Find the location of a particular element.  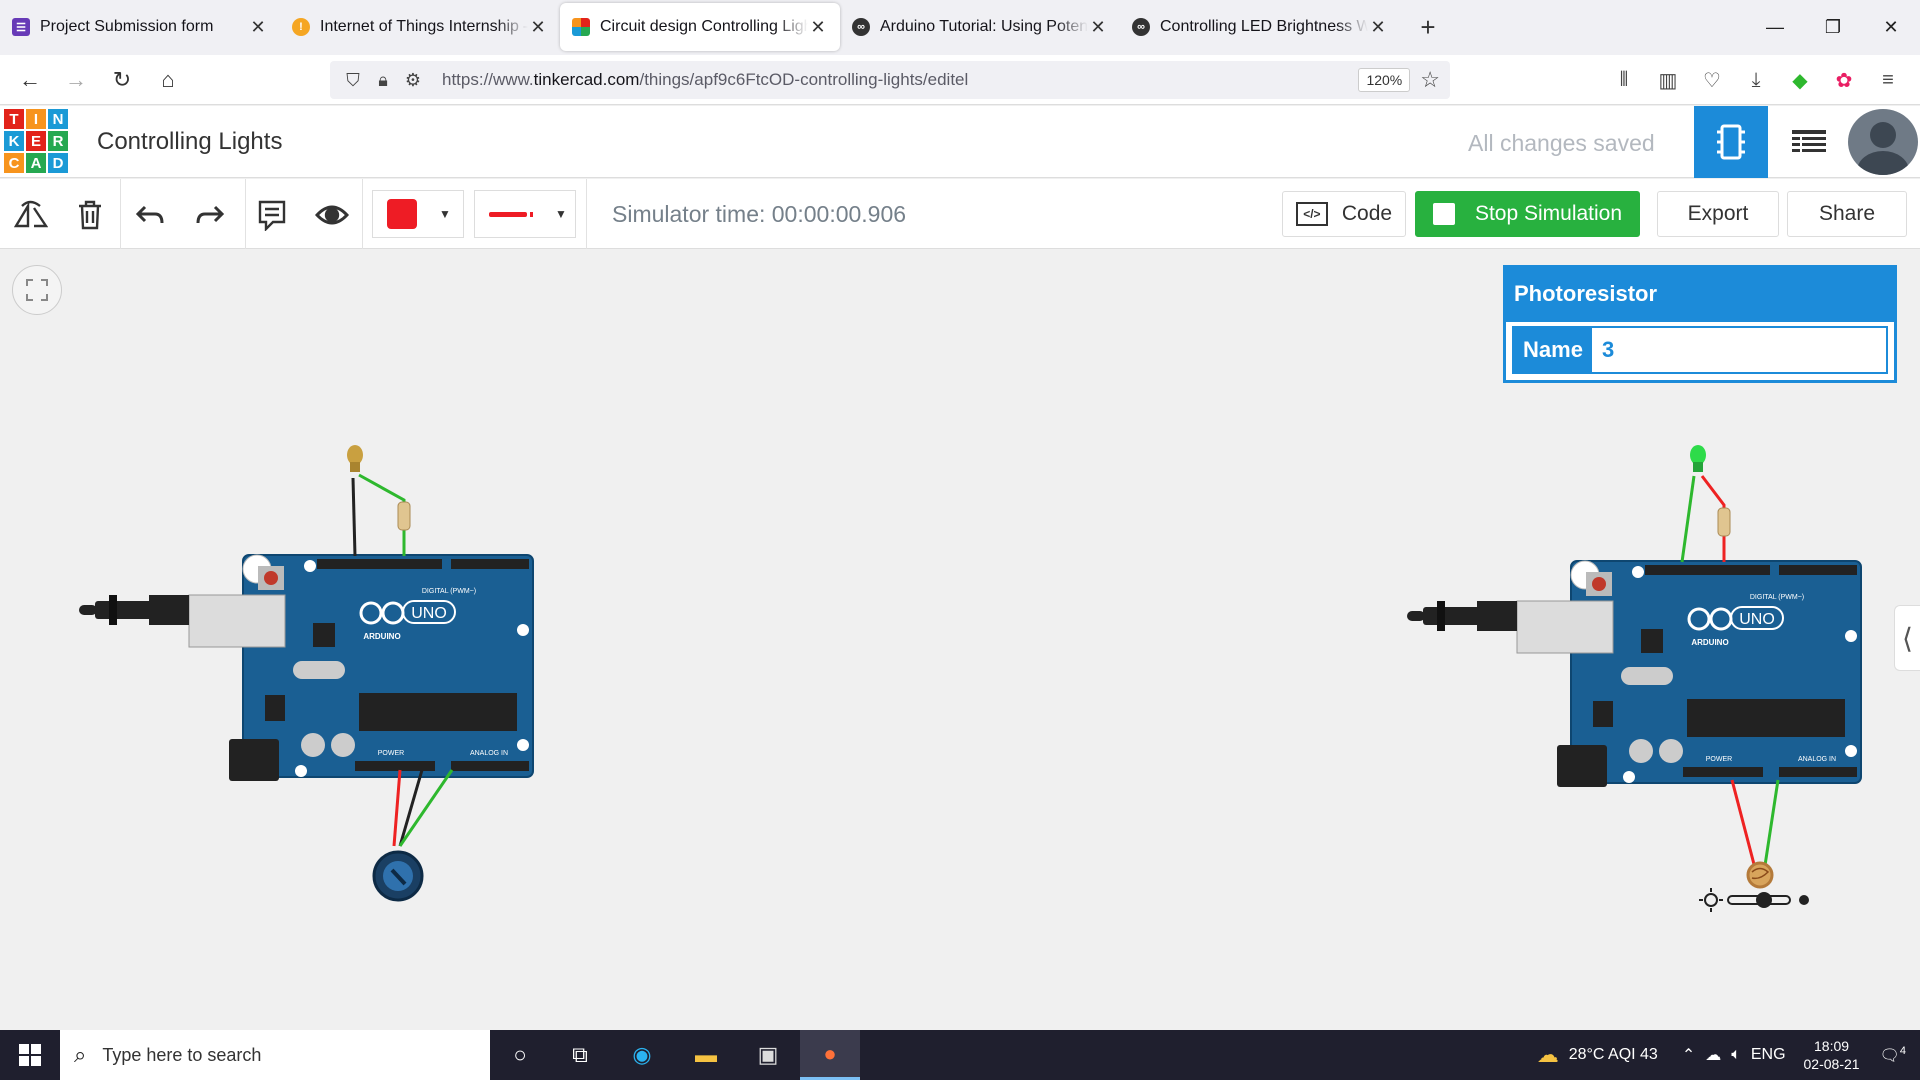

language-indicator: ENG is located at coordinates (1768, 1055).